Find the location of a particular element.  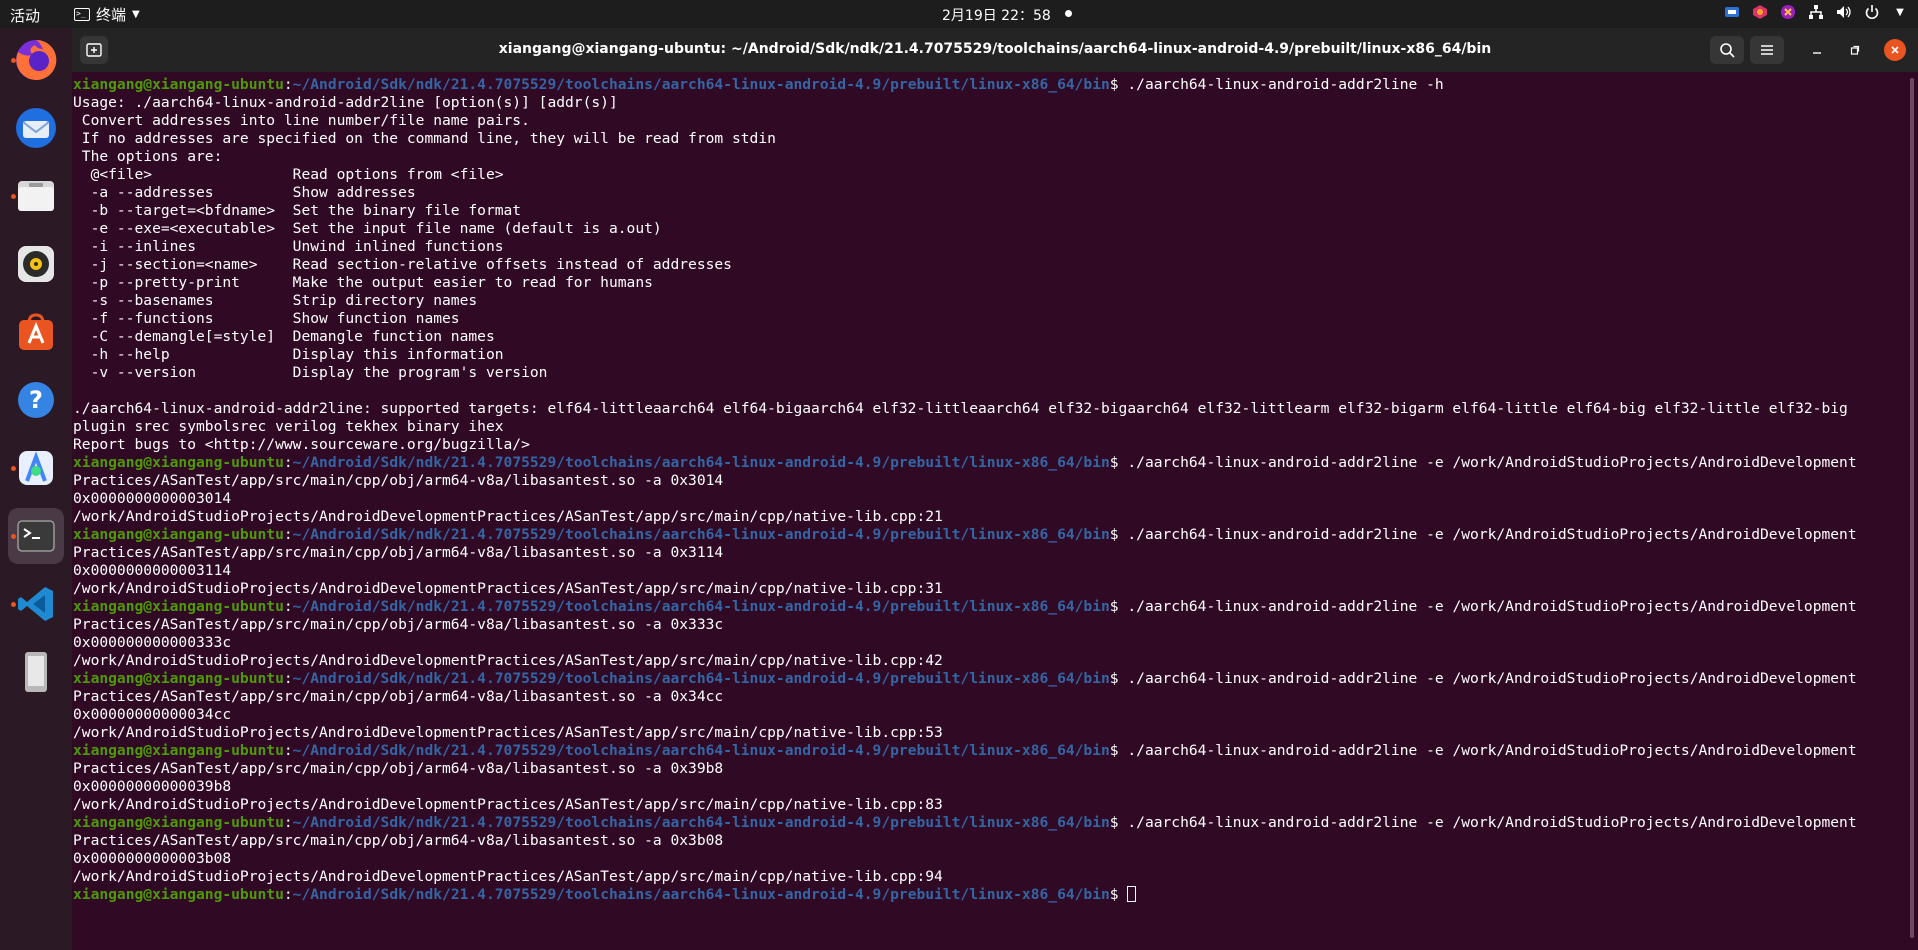

notification-dot is located at coordinates (1068, 13).